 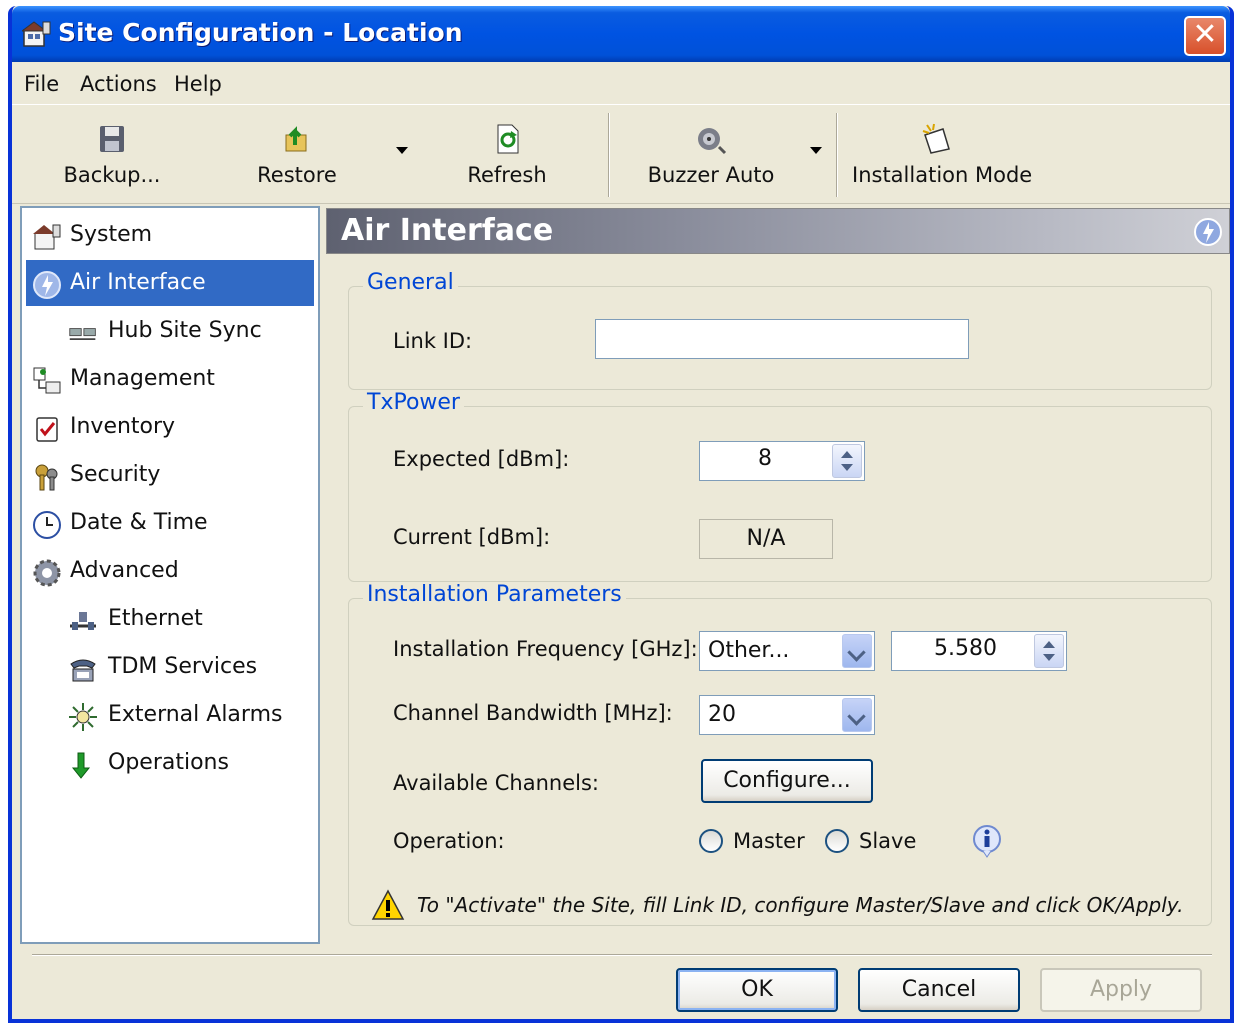 What do you see at coordinates (170, 475) in the screenshot?
I see `nav-item-security: Security` at bounding box center [170, 475].